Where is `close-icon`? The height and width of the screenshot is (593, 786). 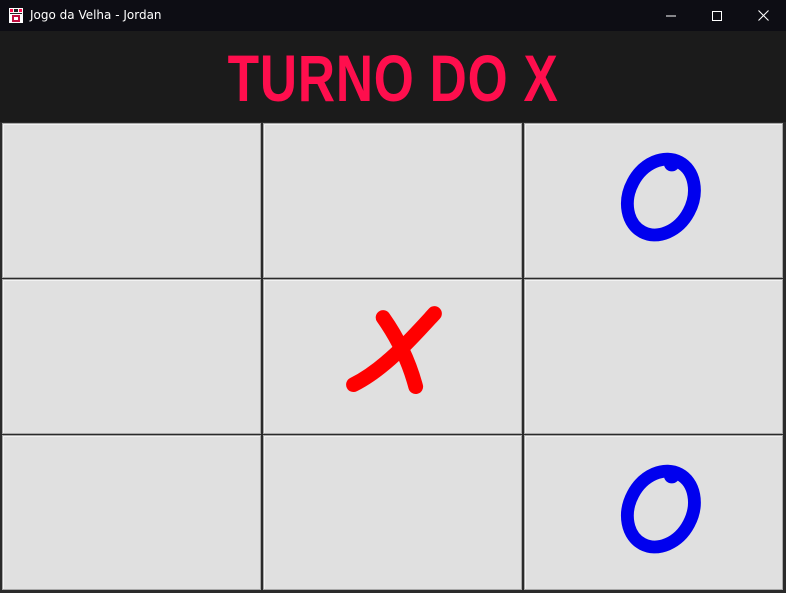 close-icon is located at coordinates (763, 15).